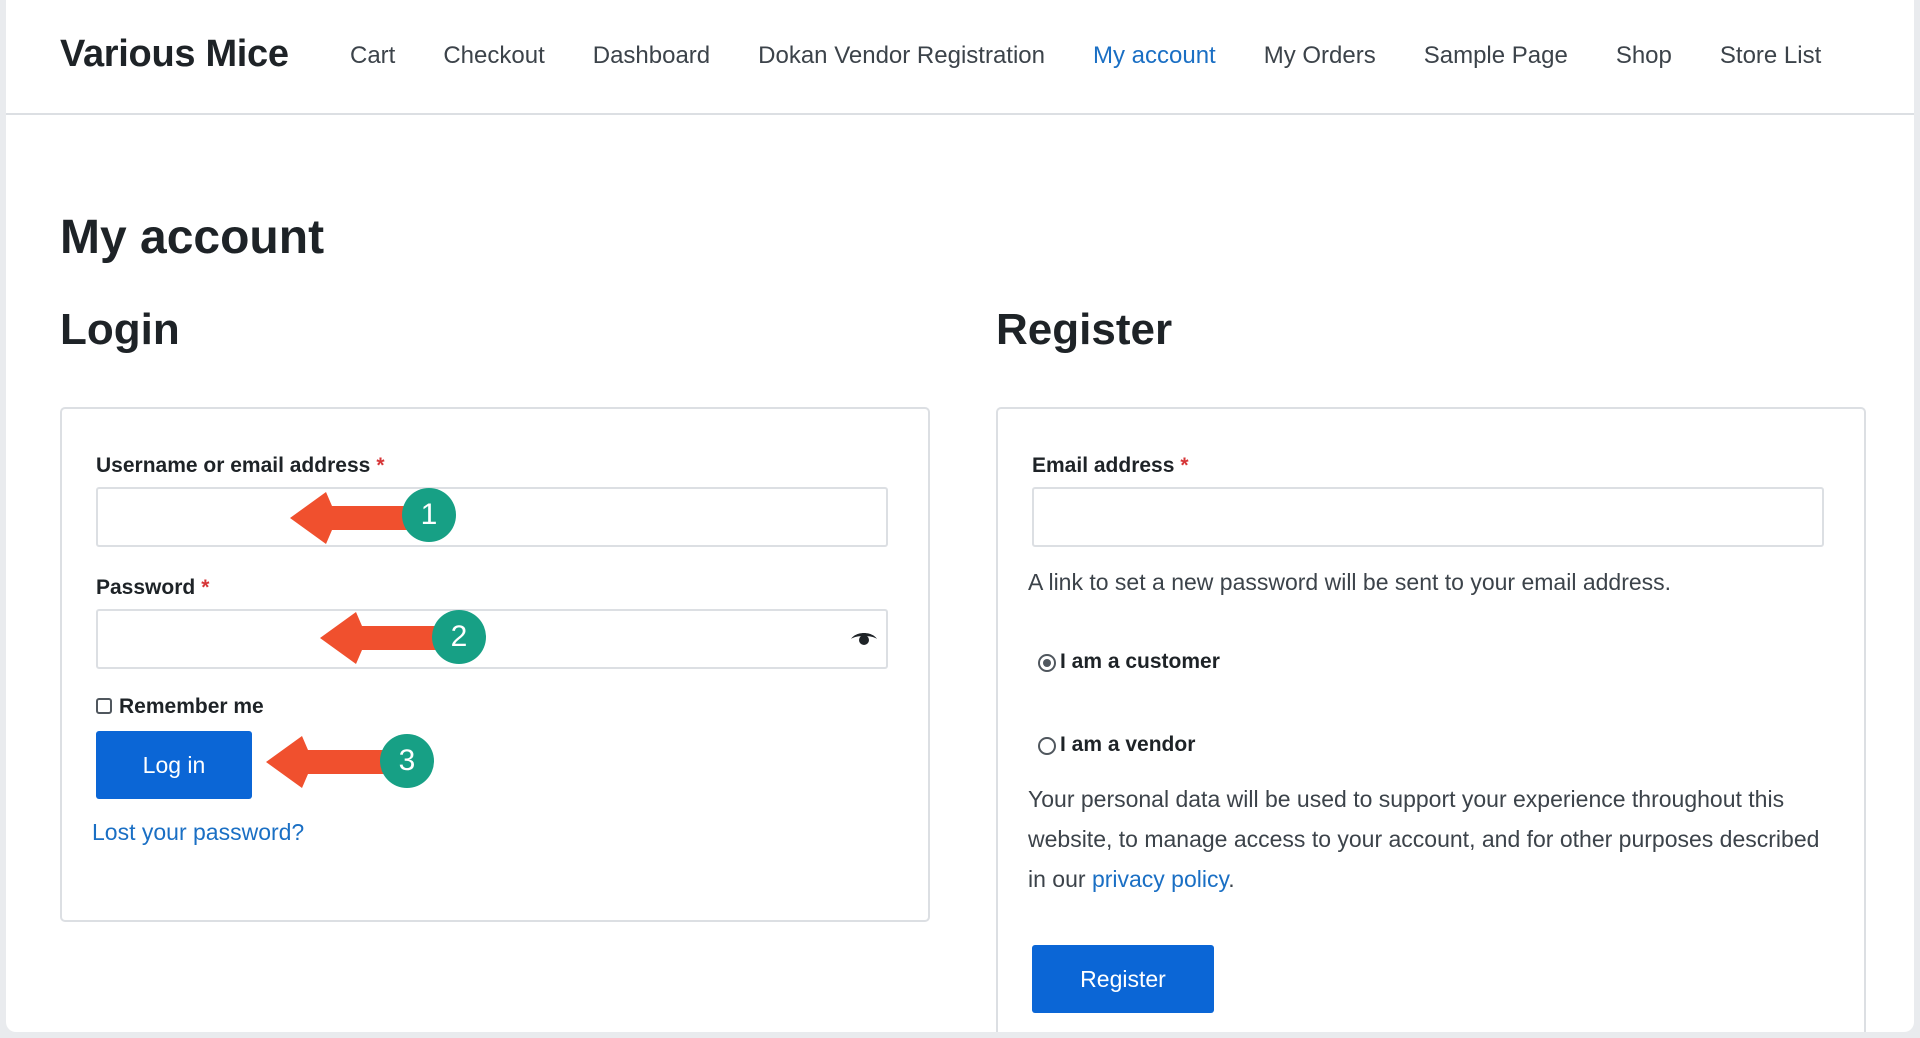  I want to click on login-heading: Login, so click(120, 329).